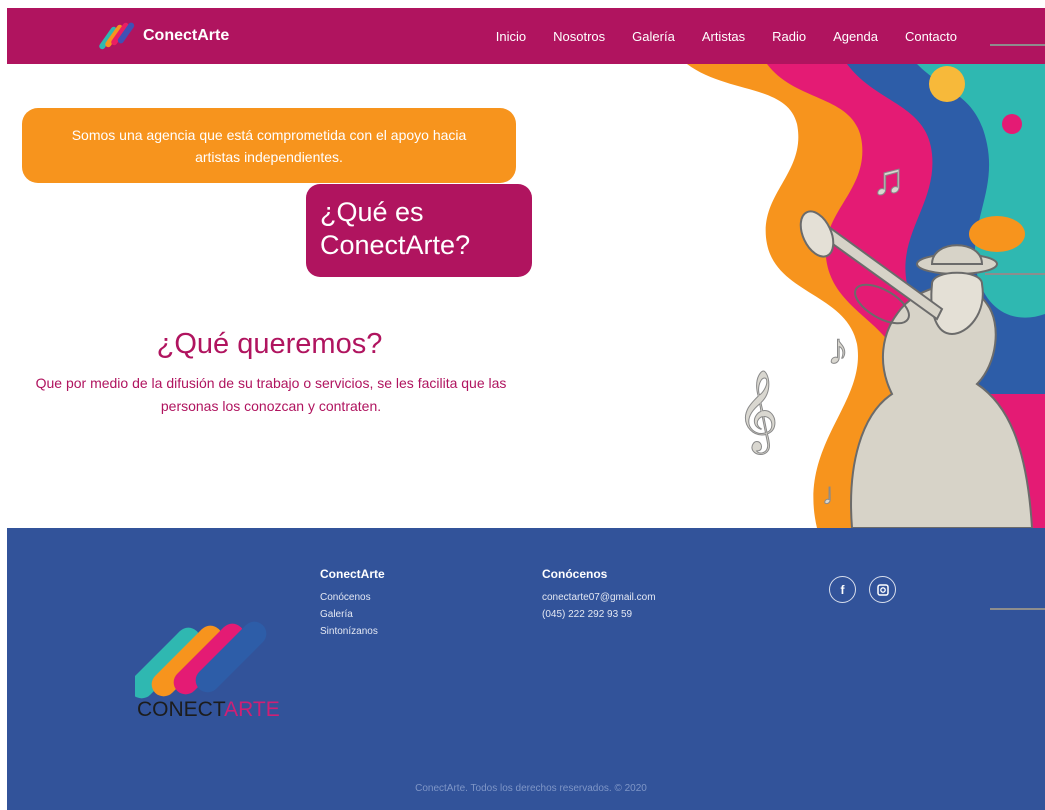 This screenshot has width=1045, height=810. I want to click on instagram-icon, so click(882, 589).